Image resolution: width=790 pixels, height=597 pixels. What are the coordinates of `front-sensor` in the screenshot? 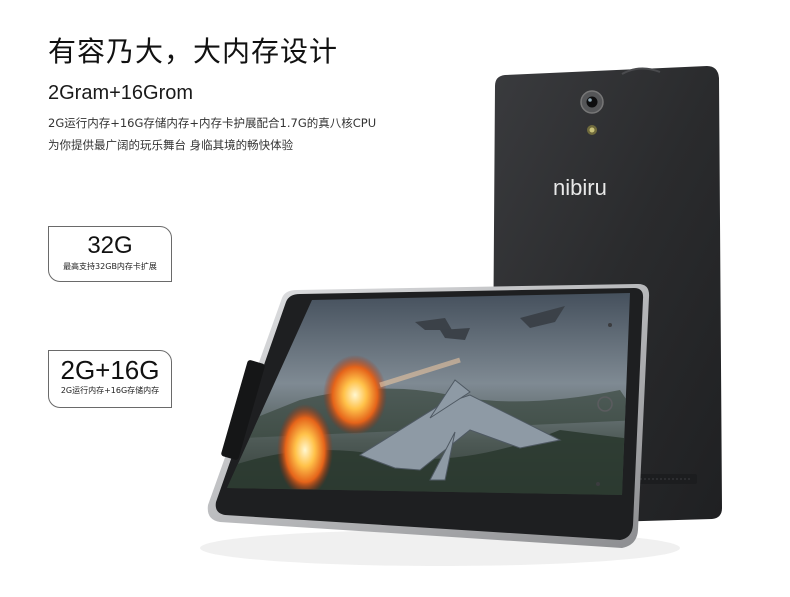 It's located at (610, 325).